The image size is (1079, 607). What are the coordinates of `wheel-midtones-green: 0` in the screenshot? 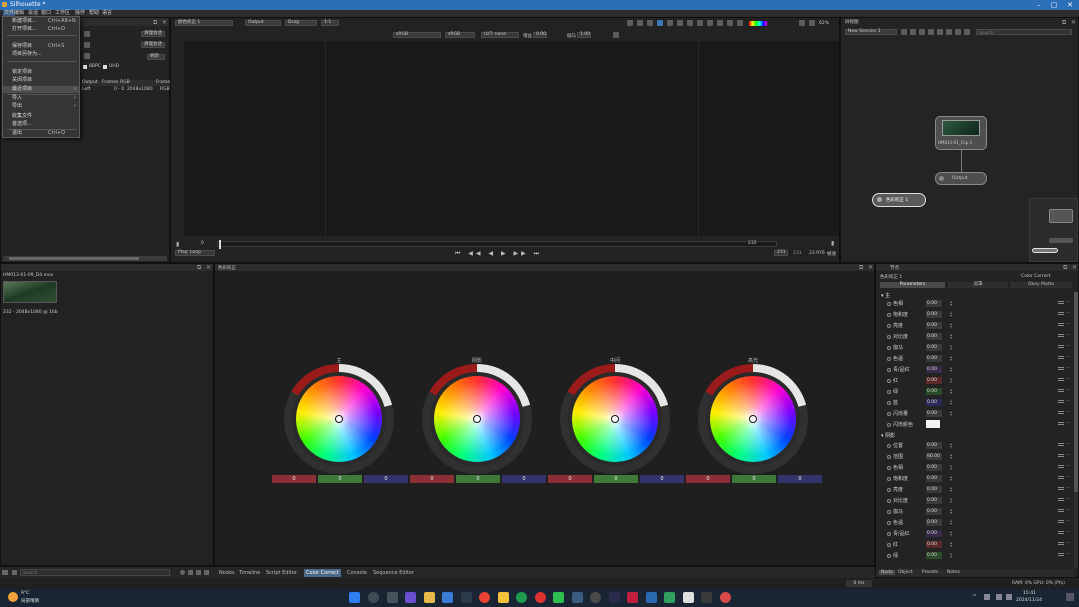 It's located at (616, 479).